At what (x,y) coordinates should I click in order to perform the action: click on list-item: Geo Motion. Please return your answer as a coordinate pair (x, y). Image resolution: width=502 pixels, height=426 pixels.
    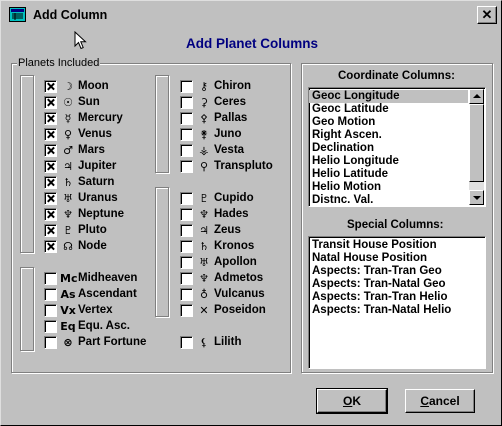
    Looking at the image, I should click on (388, 122).